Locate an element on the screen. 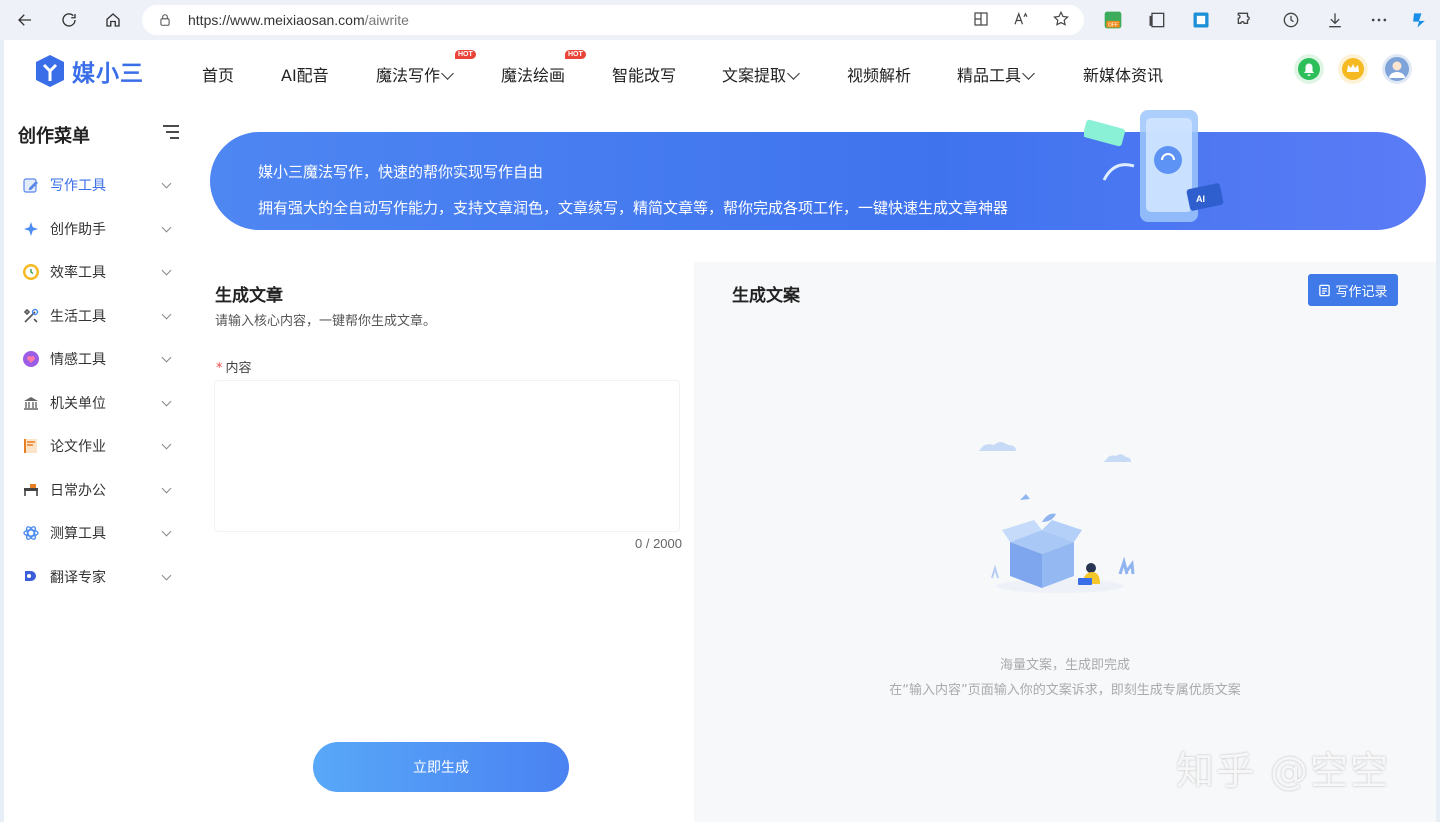  nav-magic-painting: 魔法绘画 is located at coordinates (533, 74).